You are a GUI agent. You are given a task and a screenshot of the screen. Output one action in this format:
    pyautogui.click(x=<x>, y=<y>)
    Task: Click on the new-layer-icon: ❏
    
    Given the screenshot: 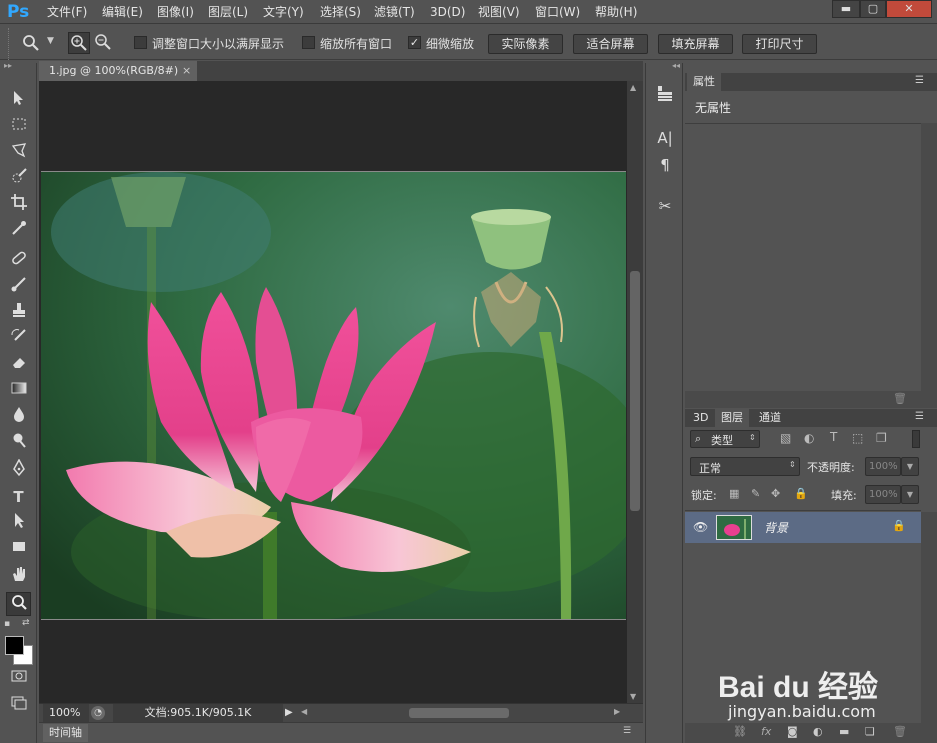 What is the action you would take?
    pyautogui.click(x=870, y=731)
    